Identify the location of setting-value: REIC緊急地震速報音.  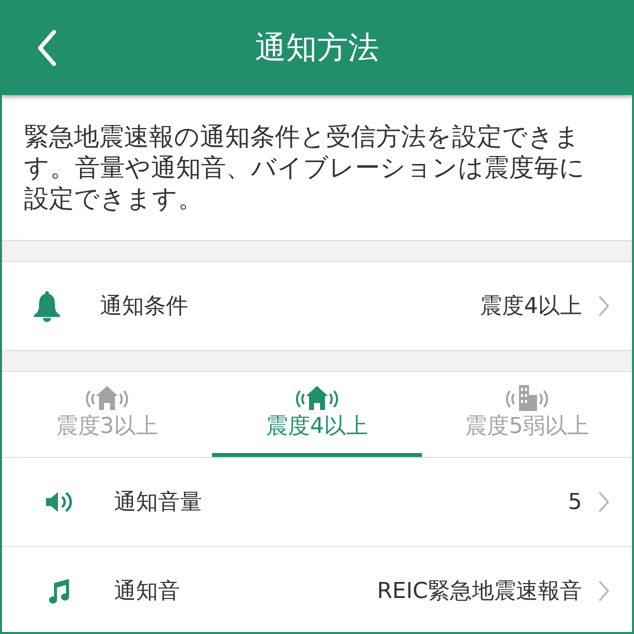
(479, 592).